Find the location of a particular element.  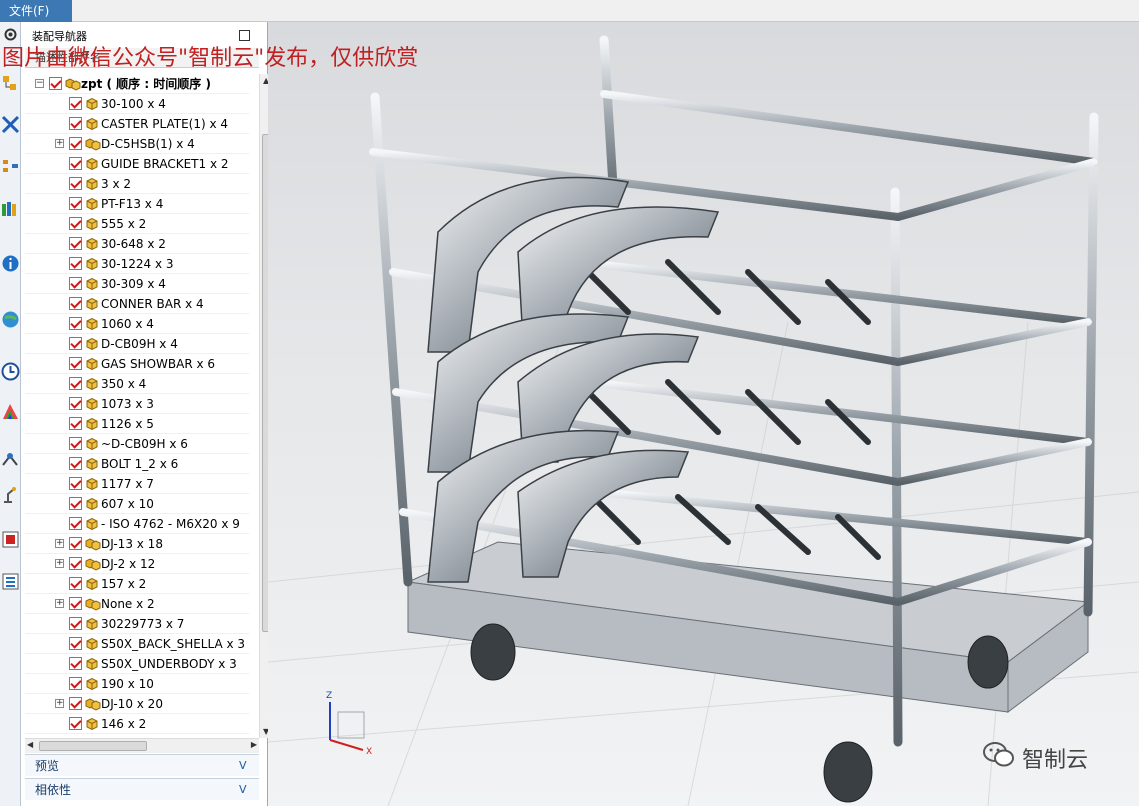

tree-row: 190 x 10 is located at coordinates (137, 684).